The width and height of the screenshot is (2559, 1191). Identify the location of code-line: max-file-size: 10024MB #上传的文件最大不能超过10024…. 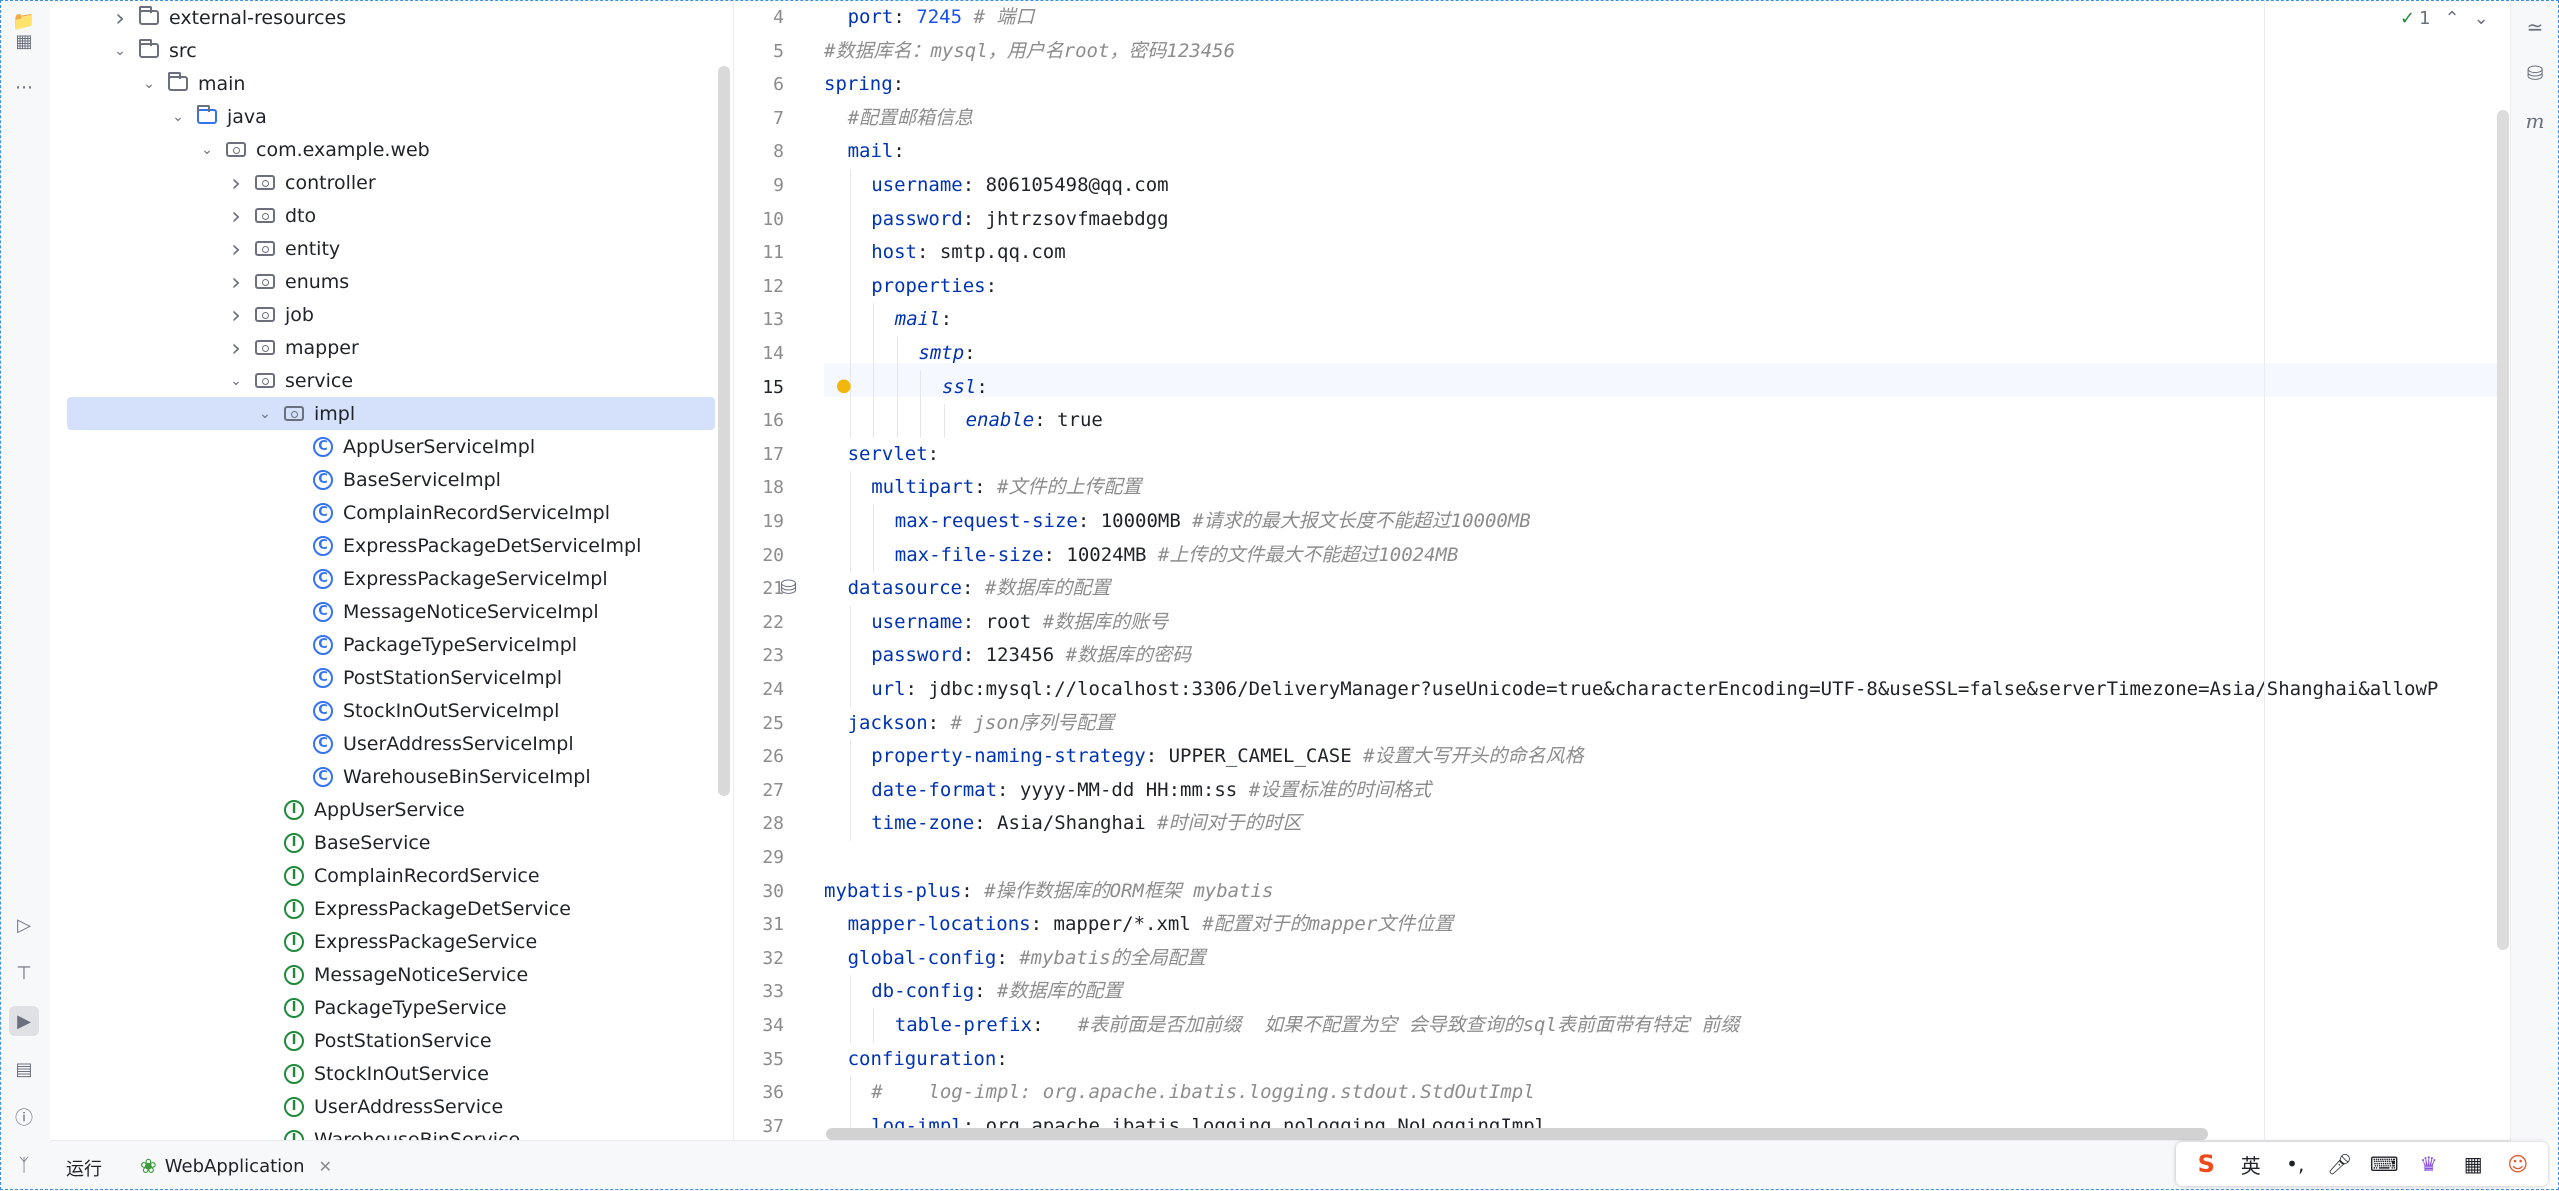
(1177, 555).